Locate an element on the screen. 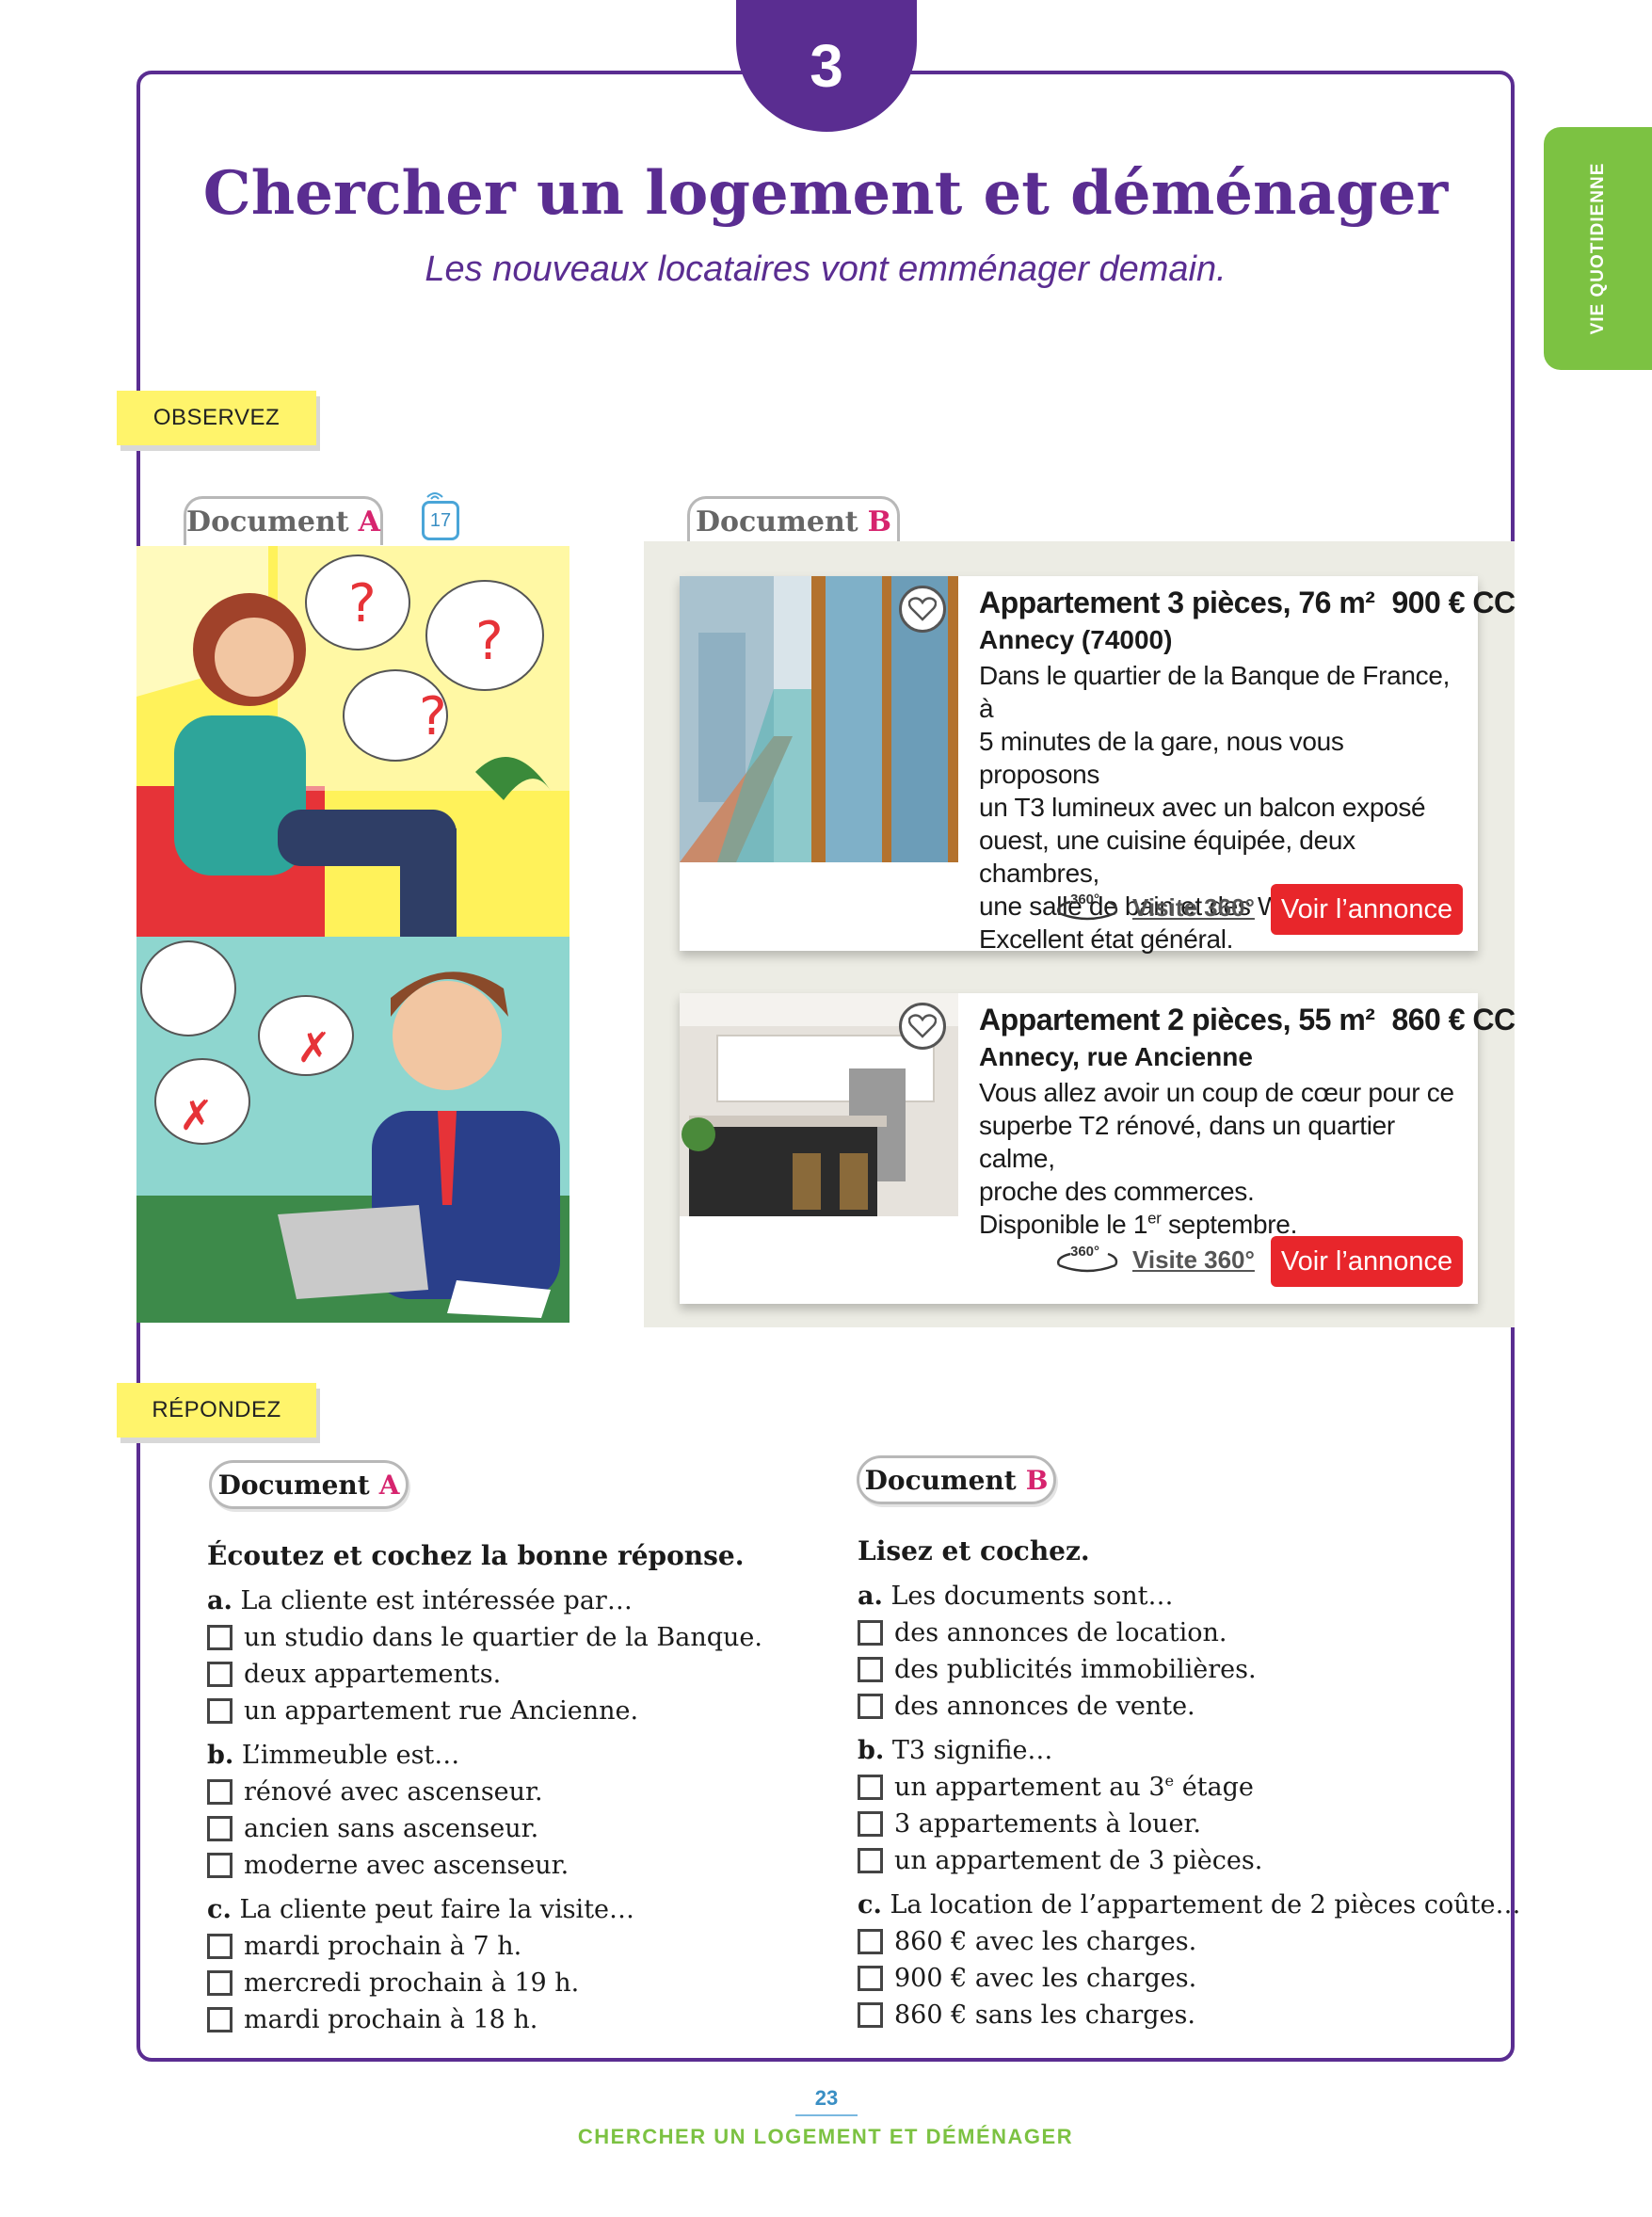 The image size is (1652, 2217). side-section-tab: VIE QUOTIDIENNE is located at coordinates (1598, 248).